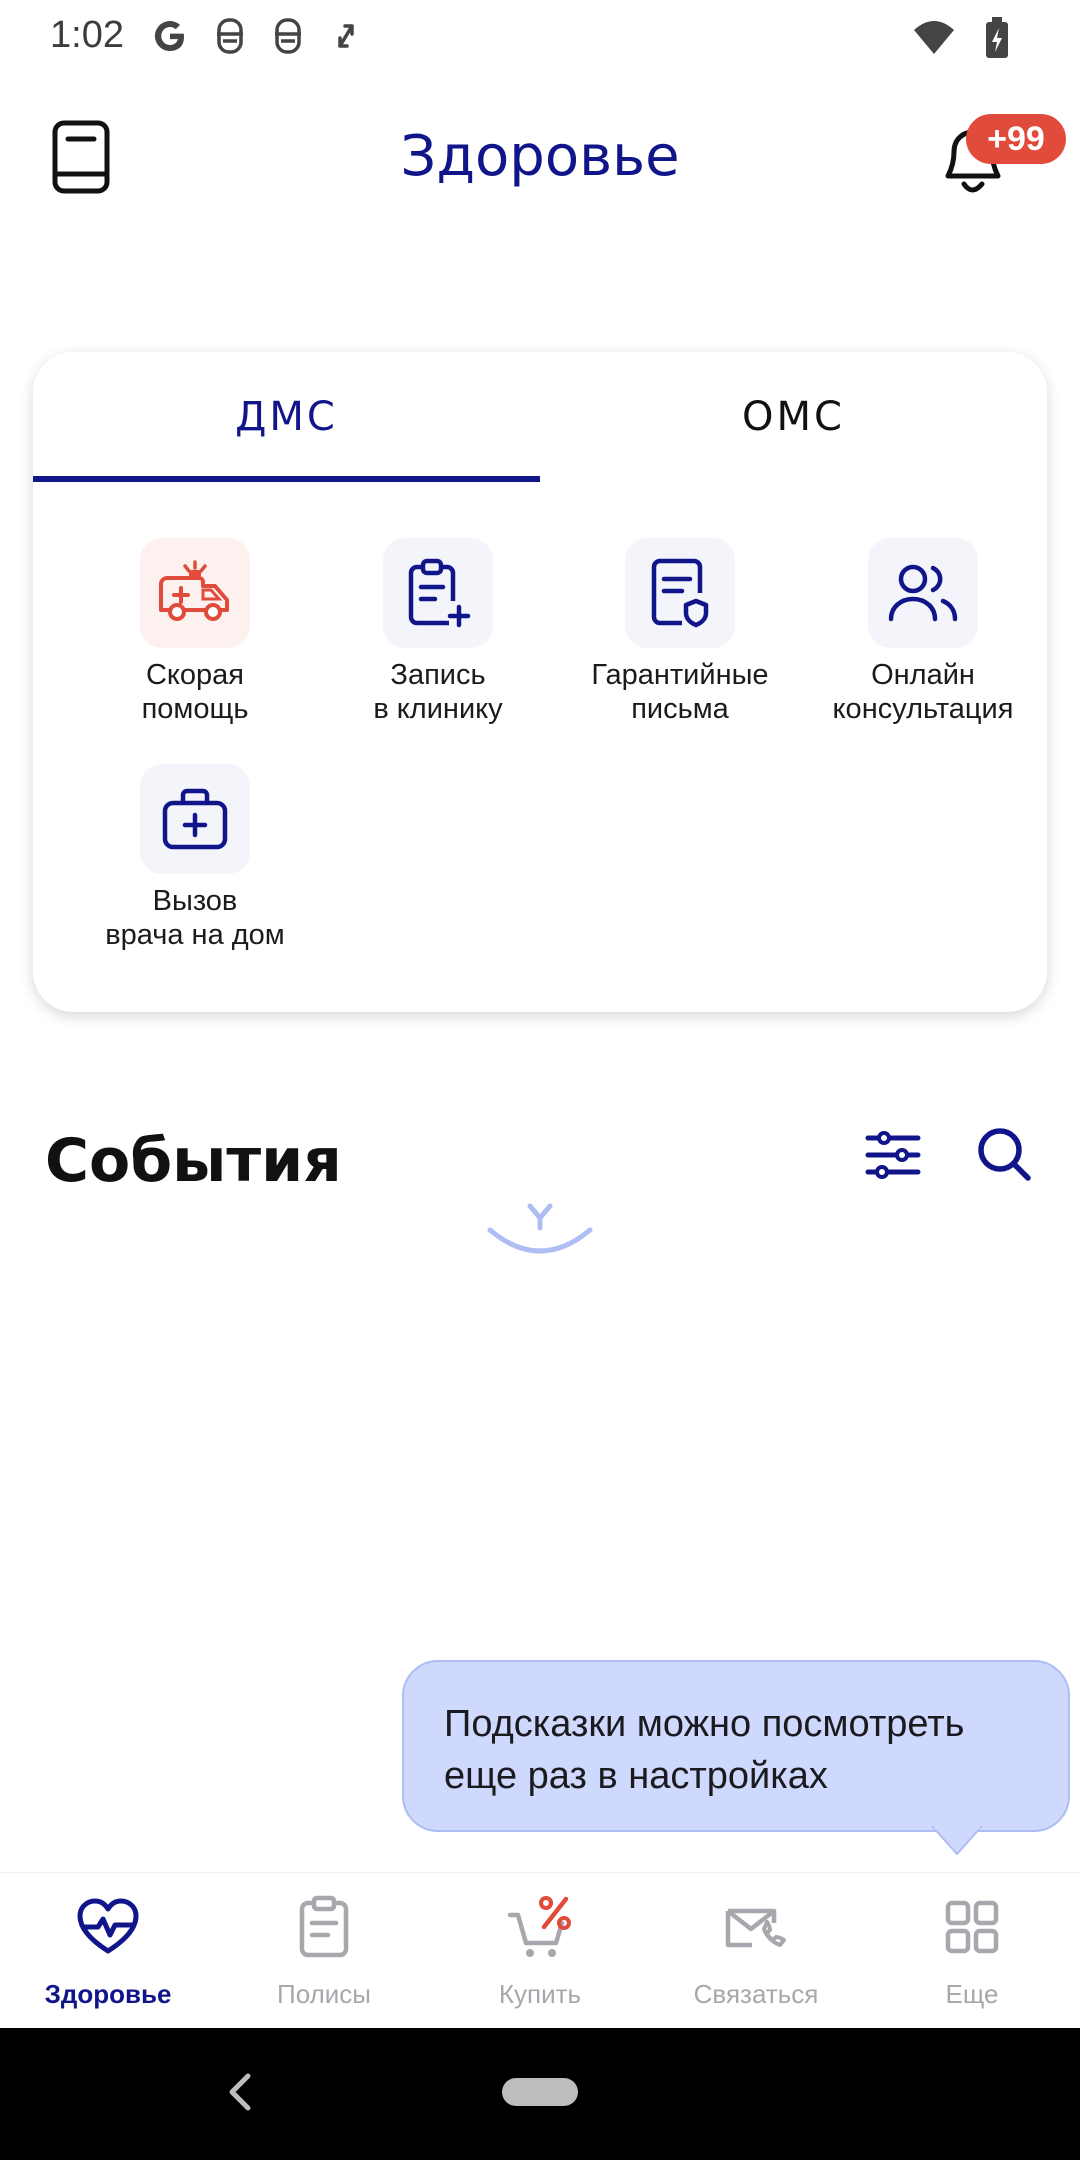 The width and height of the screenshot is (1080, 2160). I want to click on nav-item-buy: Купить, so click(540, 1951).